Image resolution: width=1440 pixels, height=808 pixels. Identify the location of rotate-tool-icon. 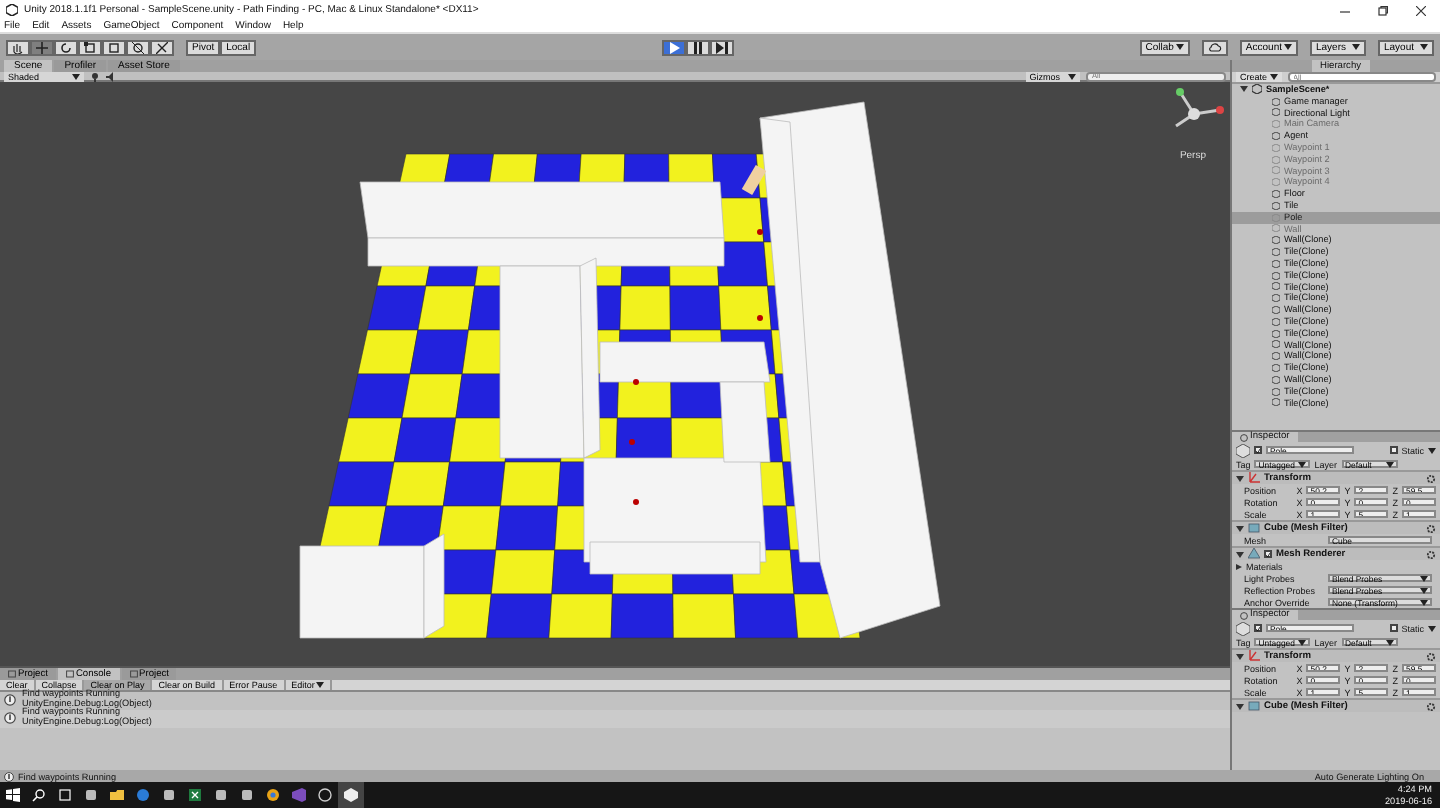
(66, 47).